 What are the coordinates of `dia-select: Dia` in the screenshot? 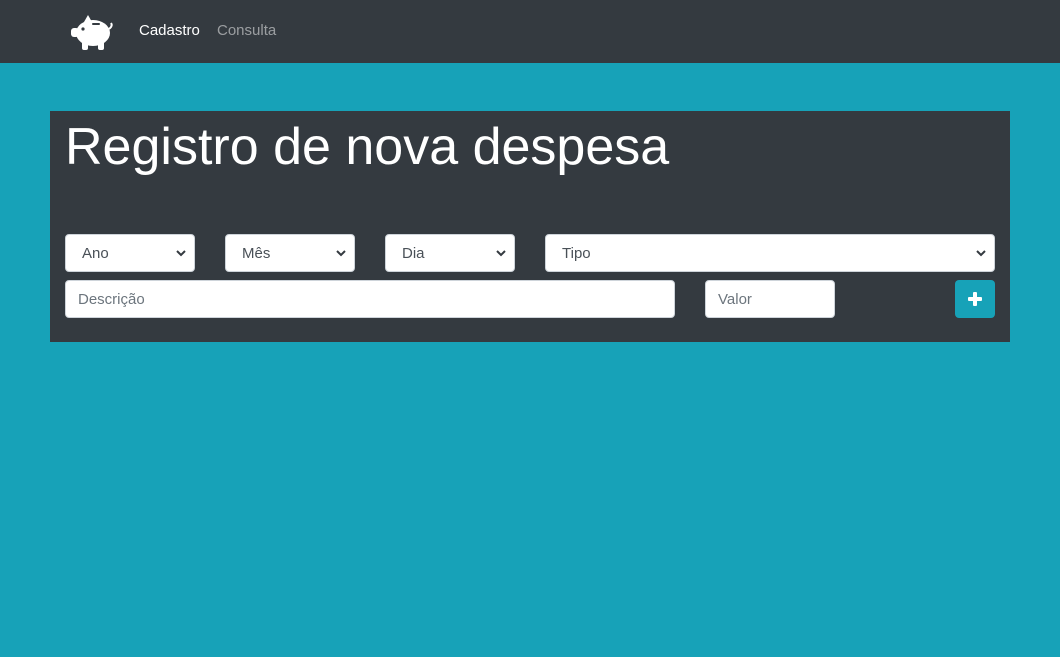 It's located at (450, 253).